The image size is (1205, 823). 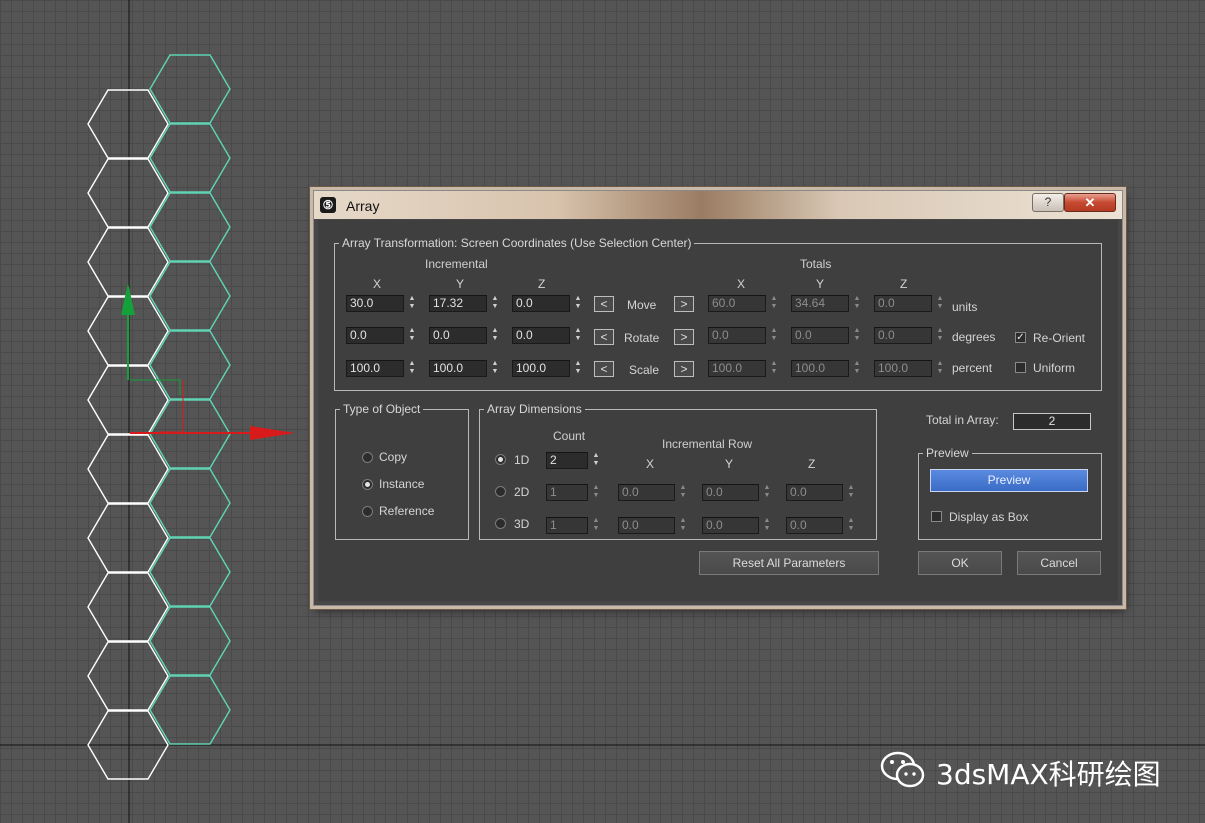 What do you see at coordinates (367, 511) in the screenshot?
I see `reference-radio` at bounding box center [367, 511].